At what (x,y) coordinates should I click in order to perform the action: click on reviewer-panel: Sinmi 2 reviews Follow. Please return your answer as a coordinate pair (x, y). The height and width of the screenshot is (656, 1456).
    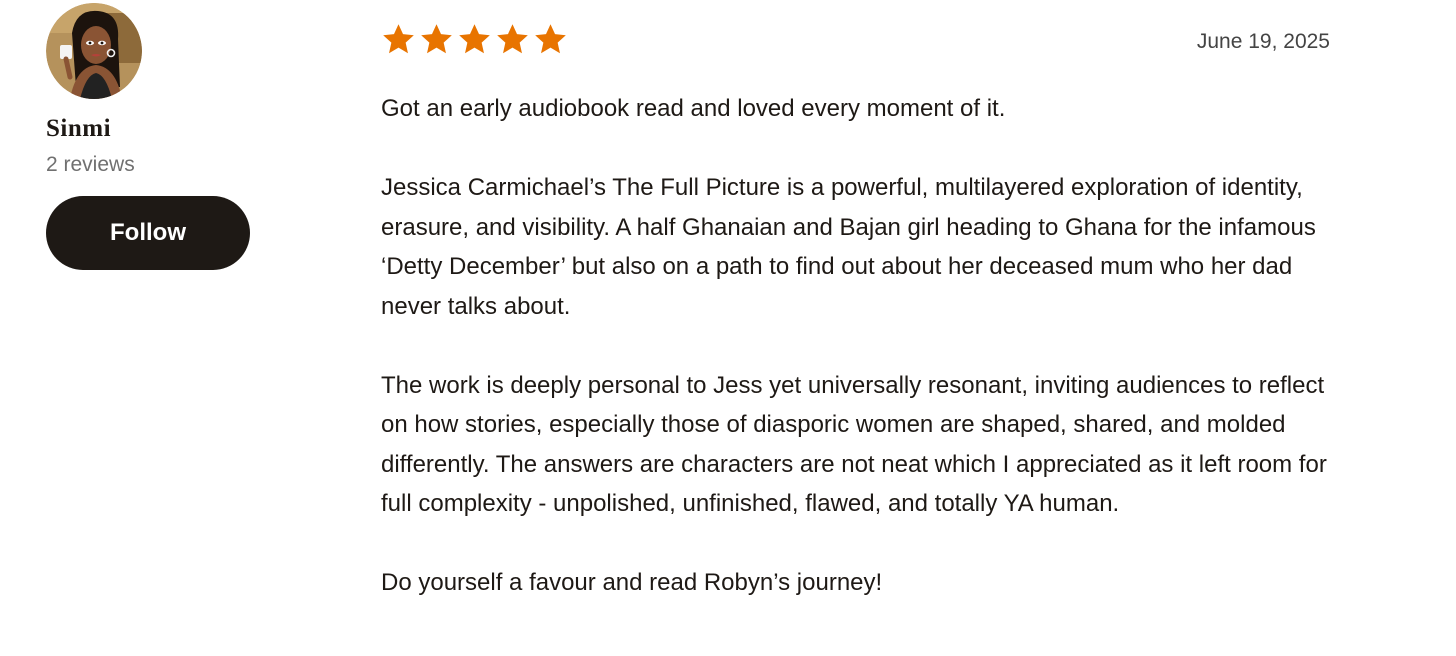
    Looking at the image, I should click on (151, 136).